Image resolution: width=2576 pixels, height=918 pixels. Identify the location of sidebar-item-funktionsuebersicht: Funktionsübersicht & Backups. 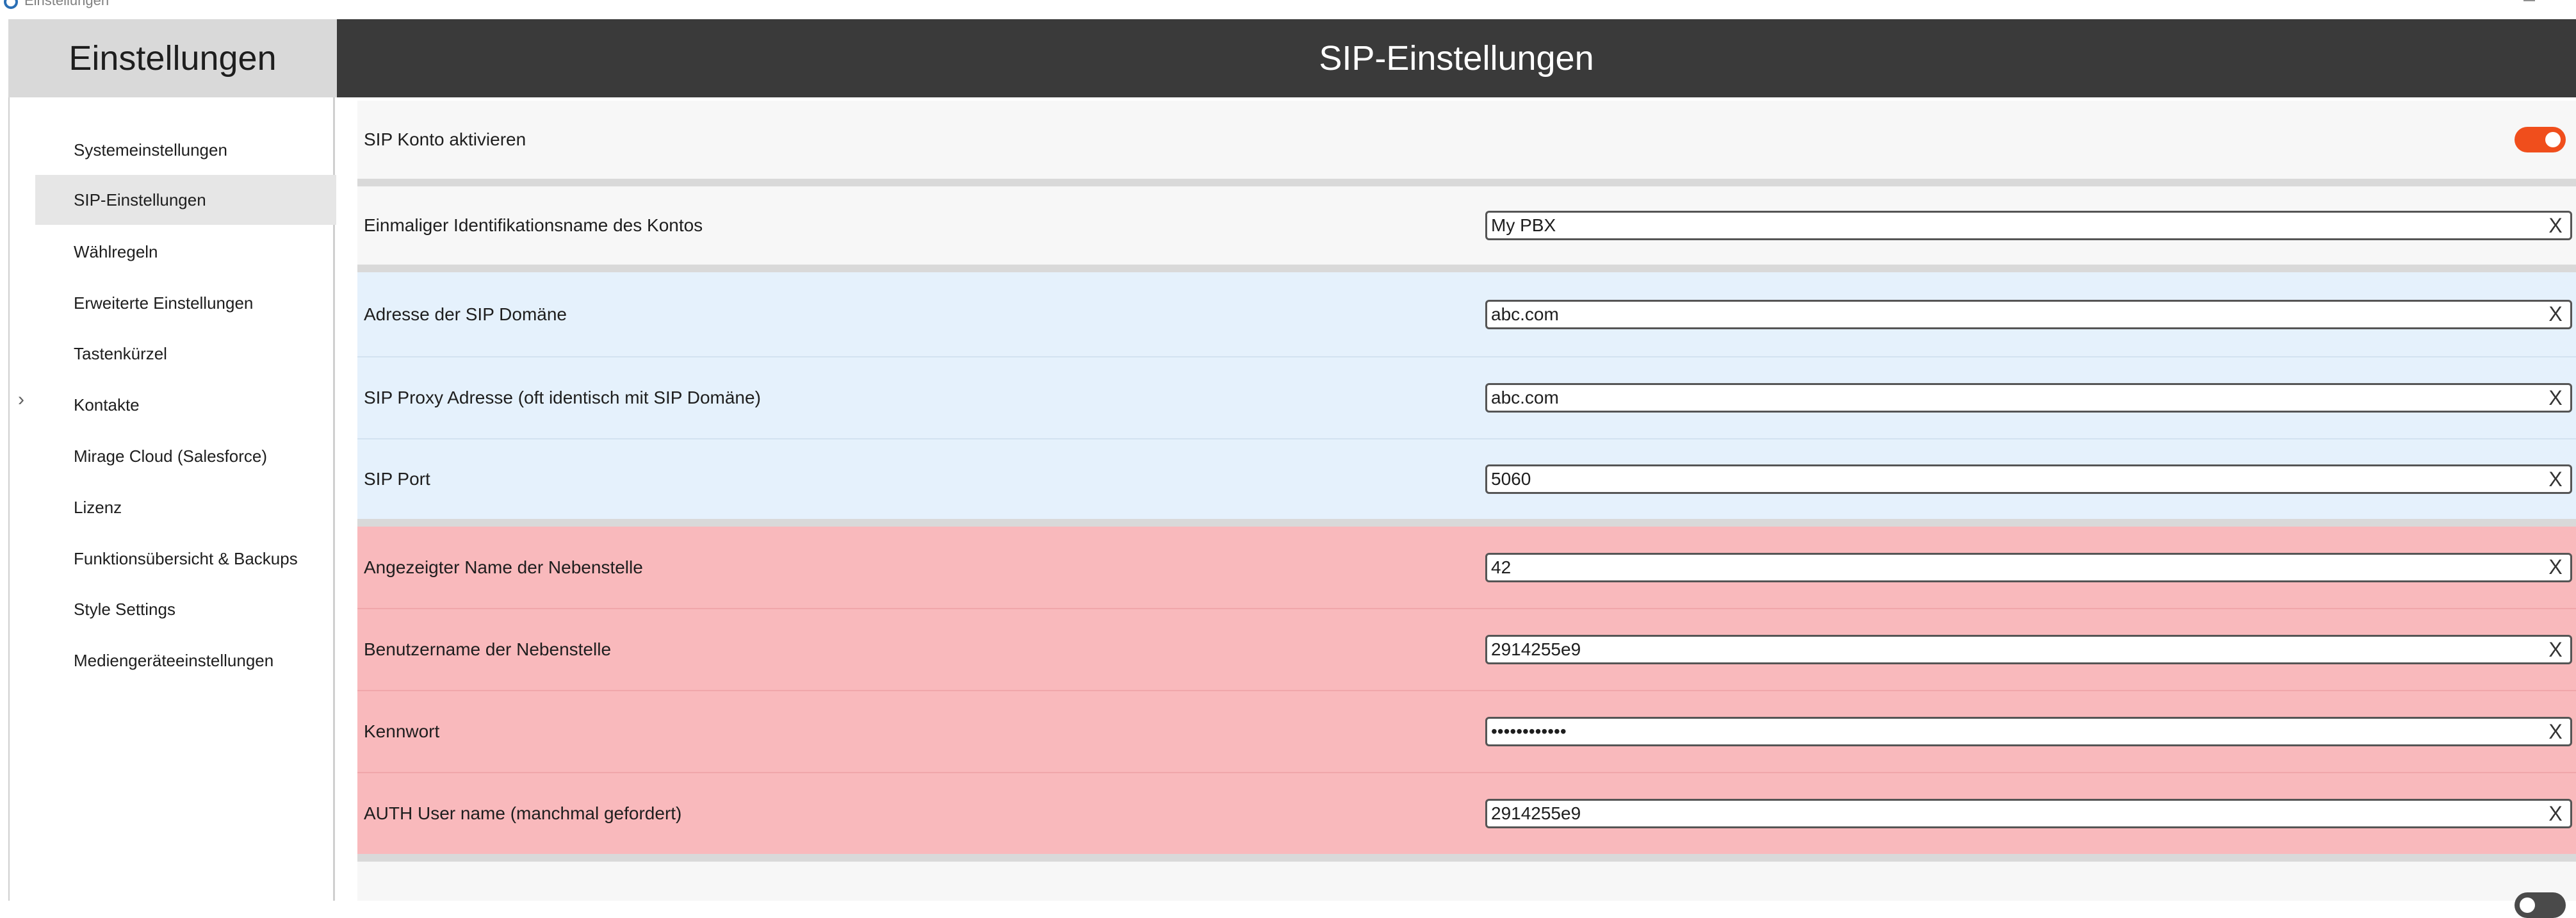
(185, 559).